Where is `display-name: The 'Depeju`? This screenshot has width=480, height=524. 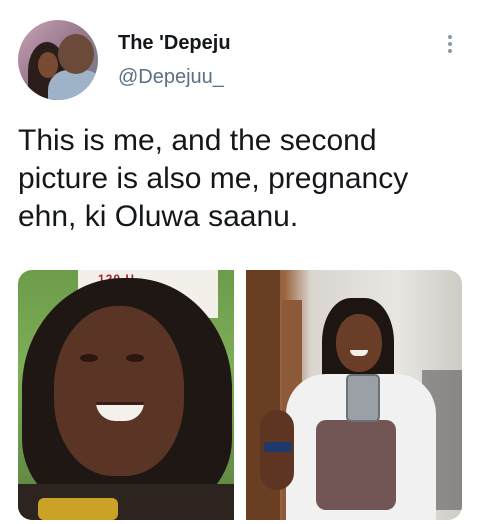 display-name: The 'Depeju is located at coordinates (174, 43).